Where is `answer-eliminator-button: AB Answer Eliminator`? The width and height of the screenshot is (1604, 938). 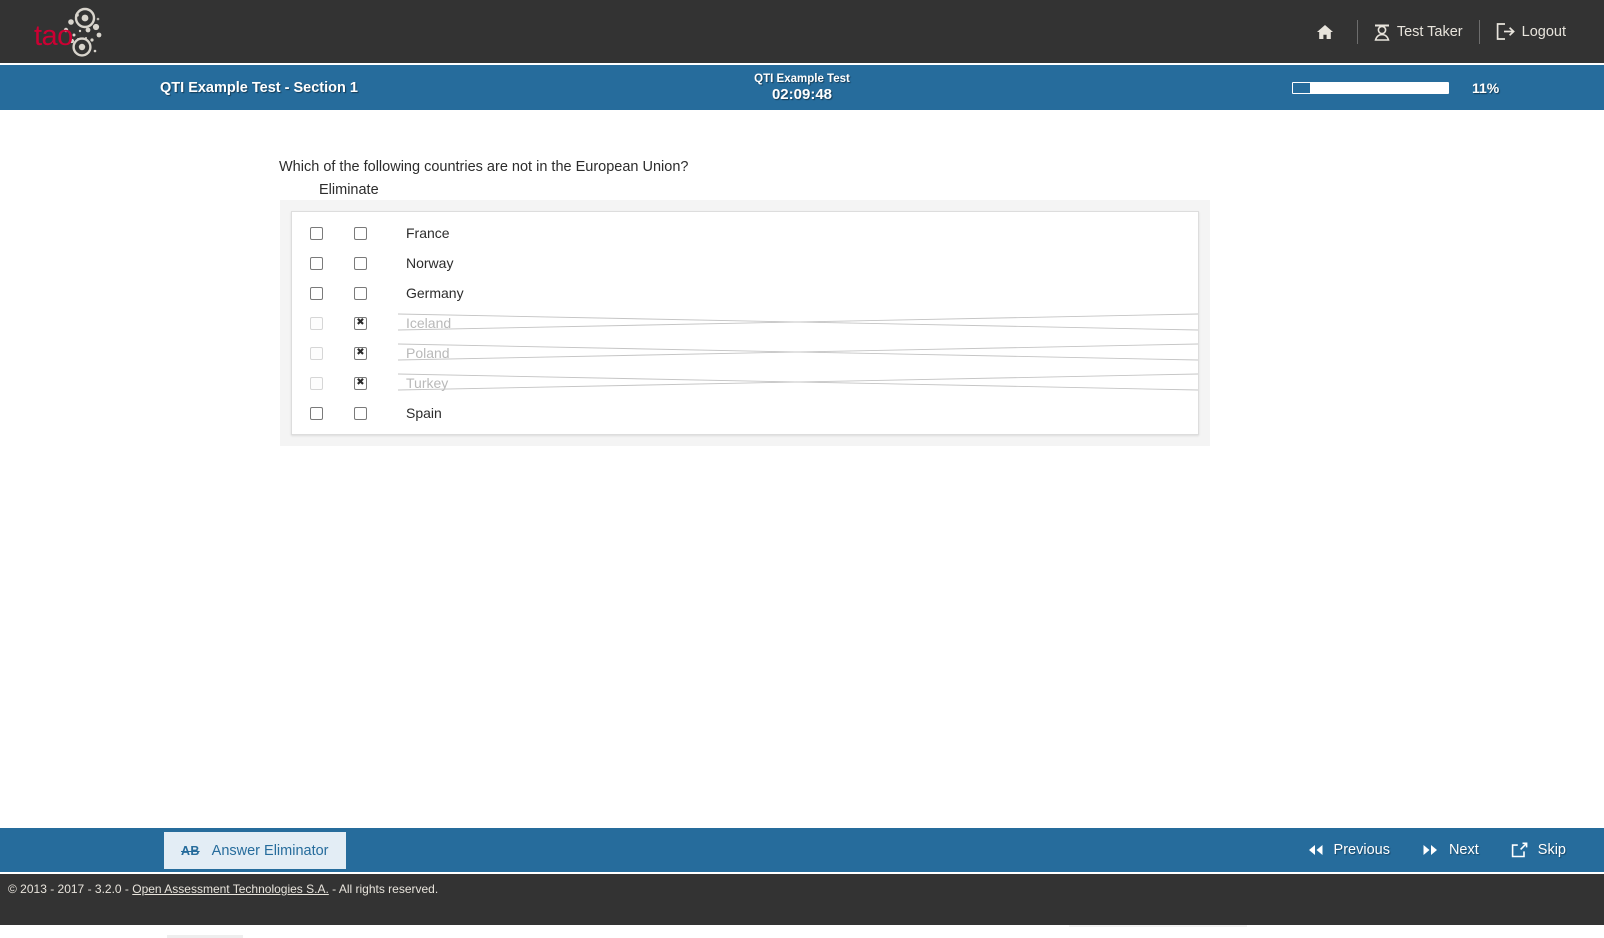
answer-eliminator-button: AB Answer Eliminator is located at coordinates (255, 850).